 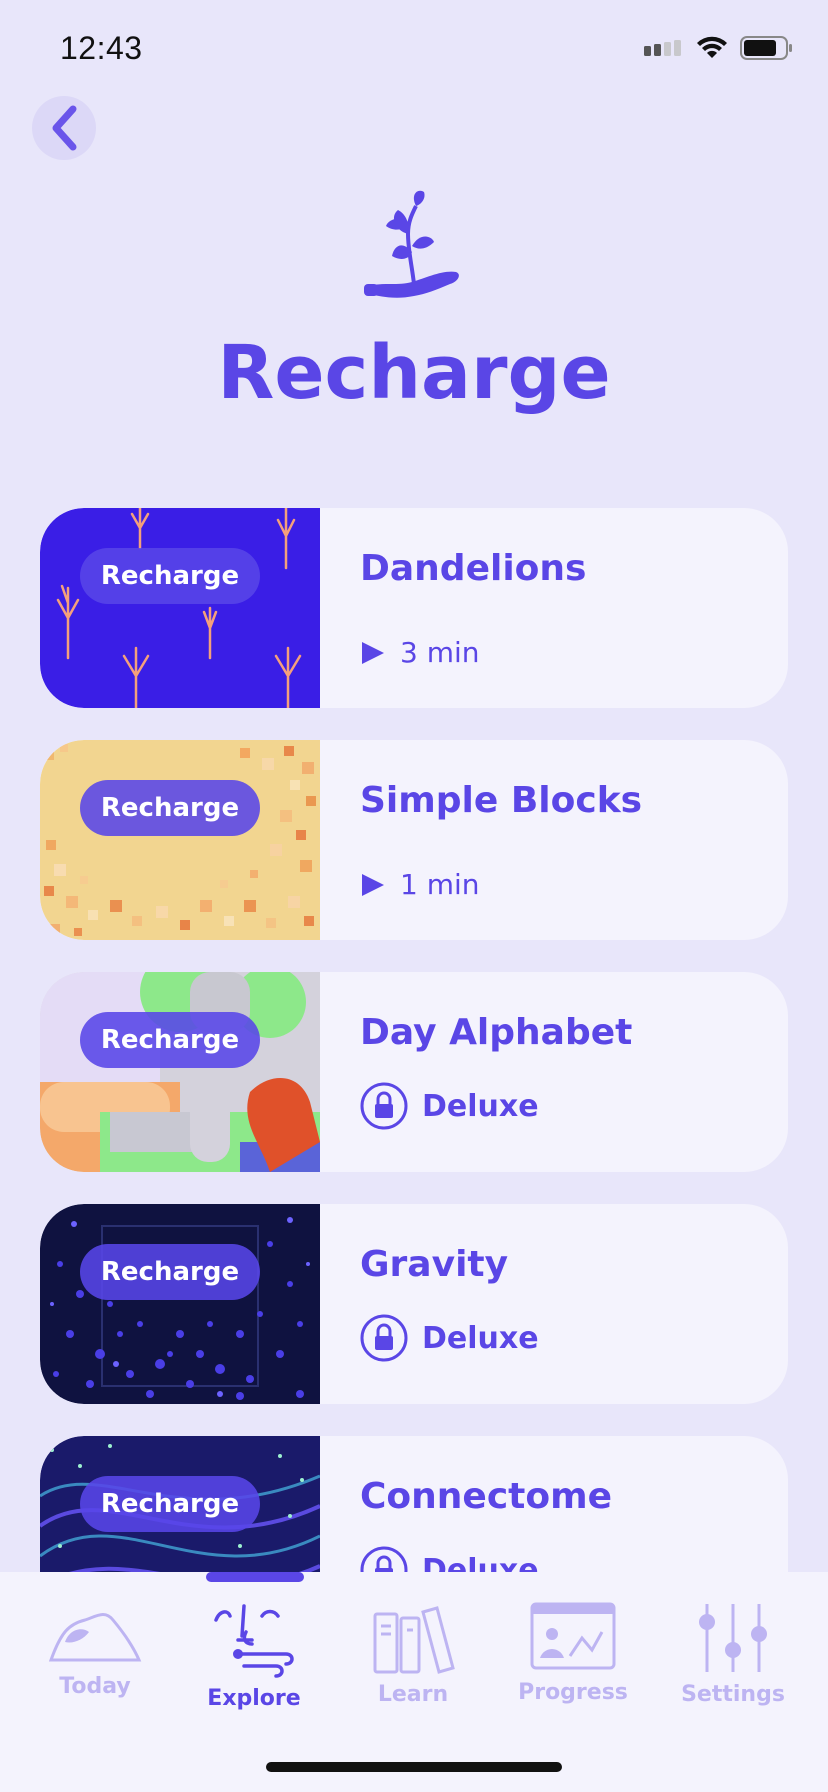 I want to click on activity-card: Recharge Connectome Deluxe, so click(x=414, y=1504).